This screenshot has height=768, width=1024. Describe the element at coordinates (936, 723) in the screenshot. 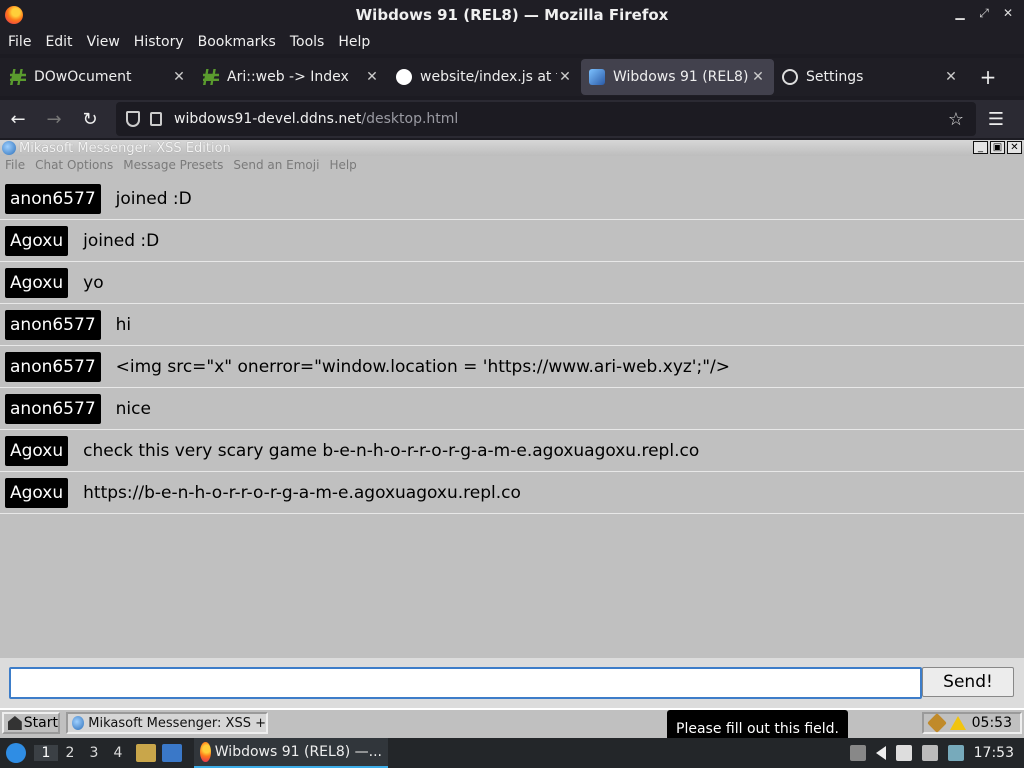

I see `wrench-icon` at that location.